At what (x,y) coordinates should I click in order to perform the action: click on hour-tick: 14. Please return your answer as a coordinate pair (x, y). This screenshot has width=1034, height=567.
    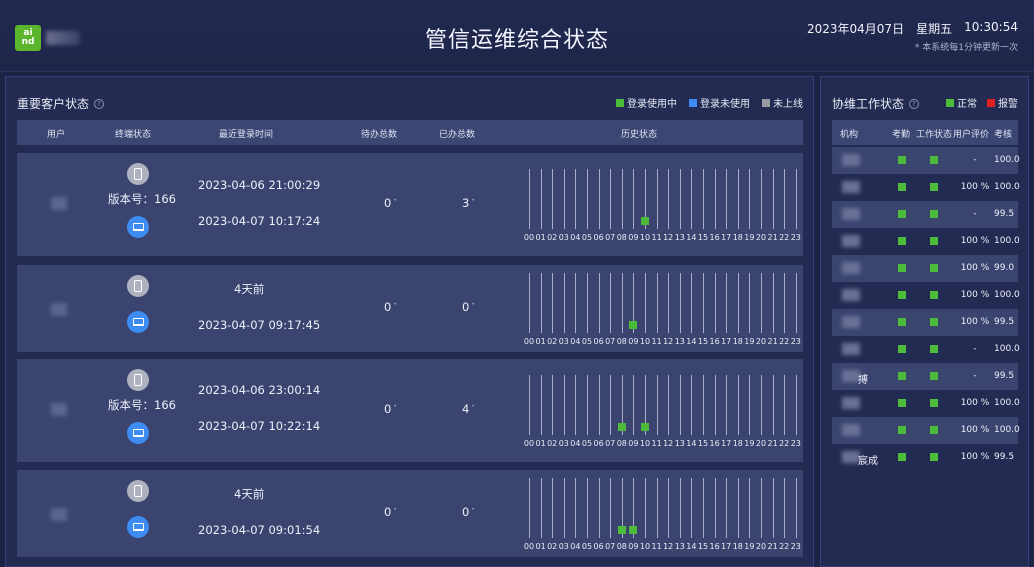
    Looking at the image, I should click on (691, 443).